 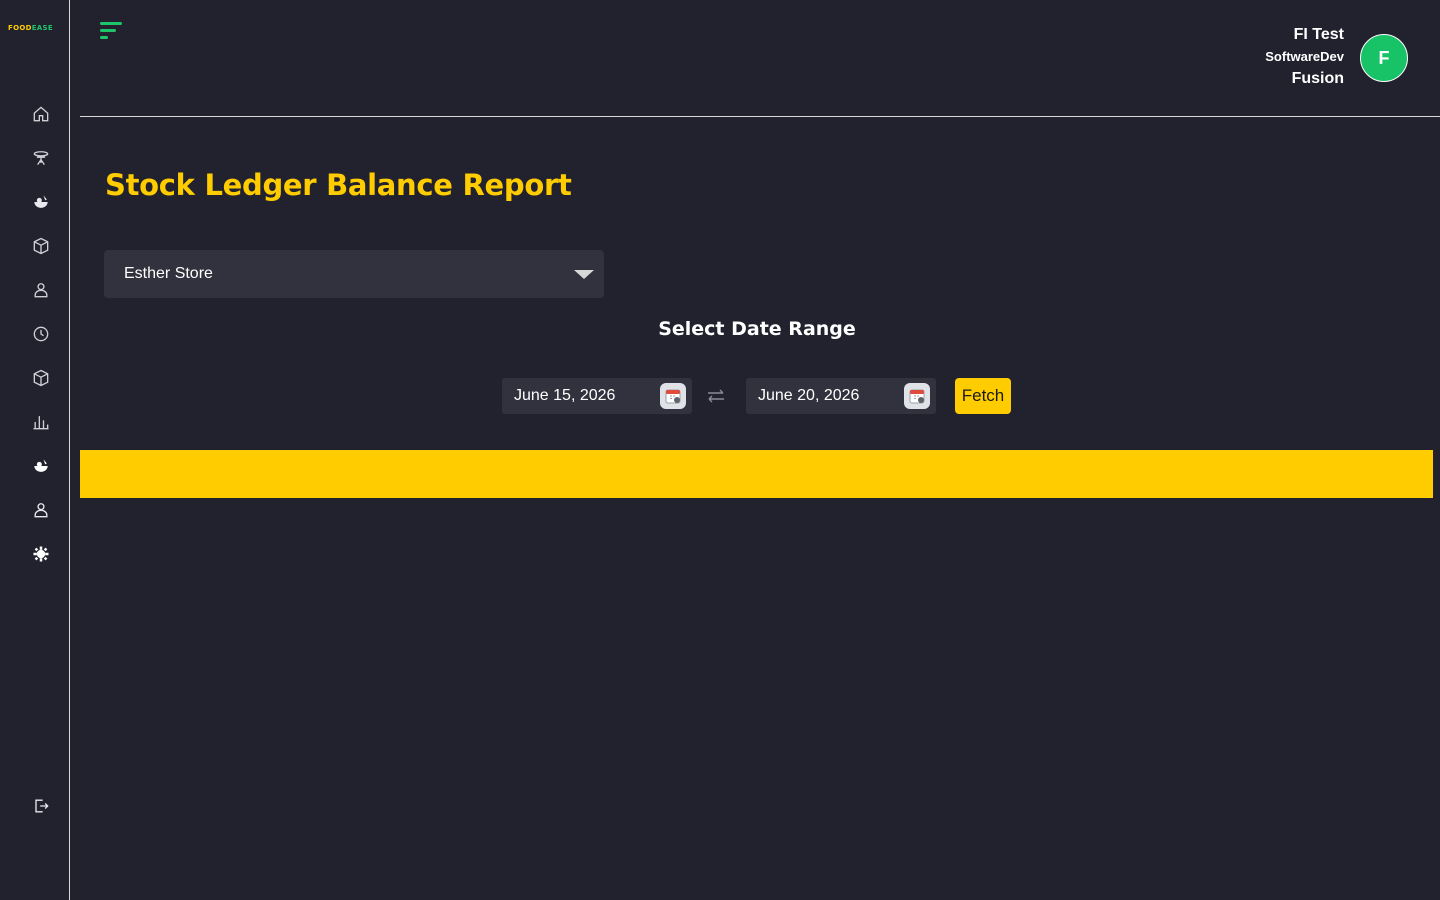 I want to click on food-bowl-icon, so click(x=41, y=201).